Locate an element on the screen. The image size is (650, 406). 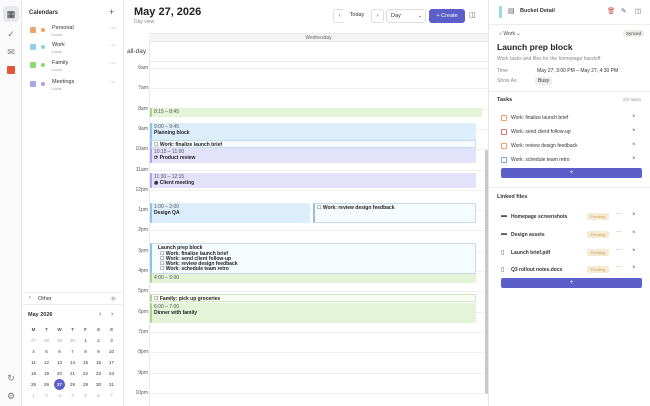
mini-day: 24 is located at coordinates (111, 373).